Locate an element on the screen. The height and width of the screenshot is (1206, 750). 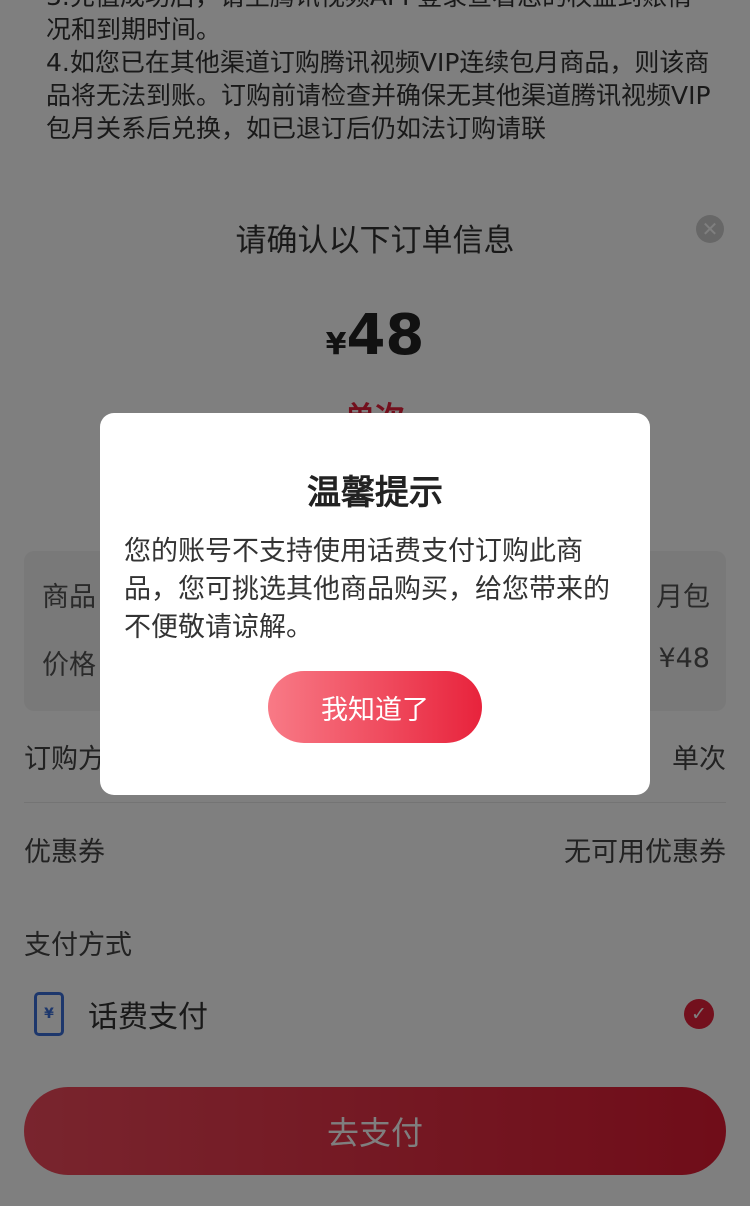
acknowledge-button: 我知道了 is located at coordinates (375, 707).